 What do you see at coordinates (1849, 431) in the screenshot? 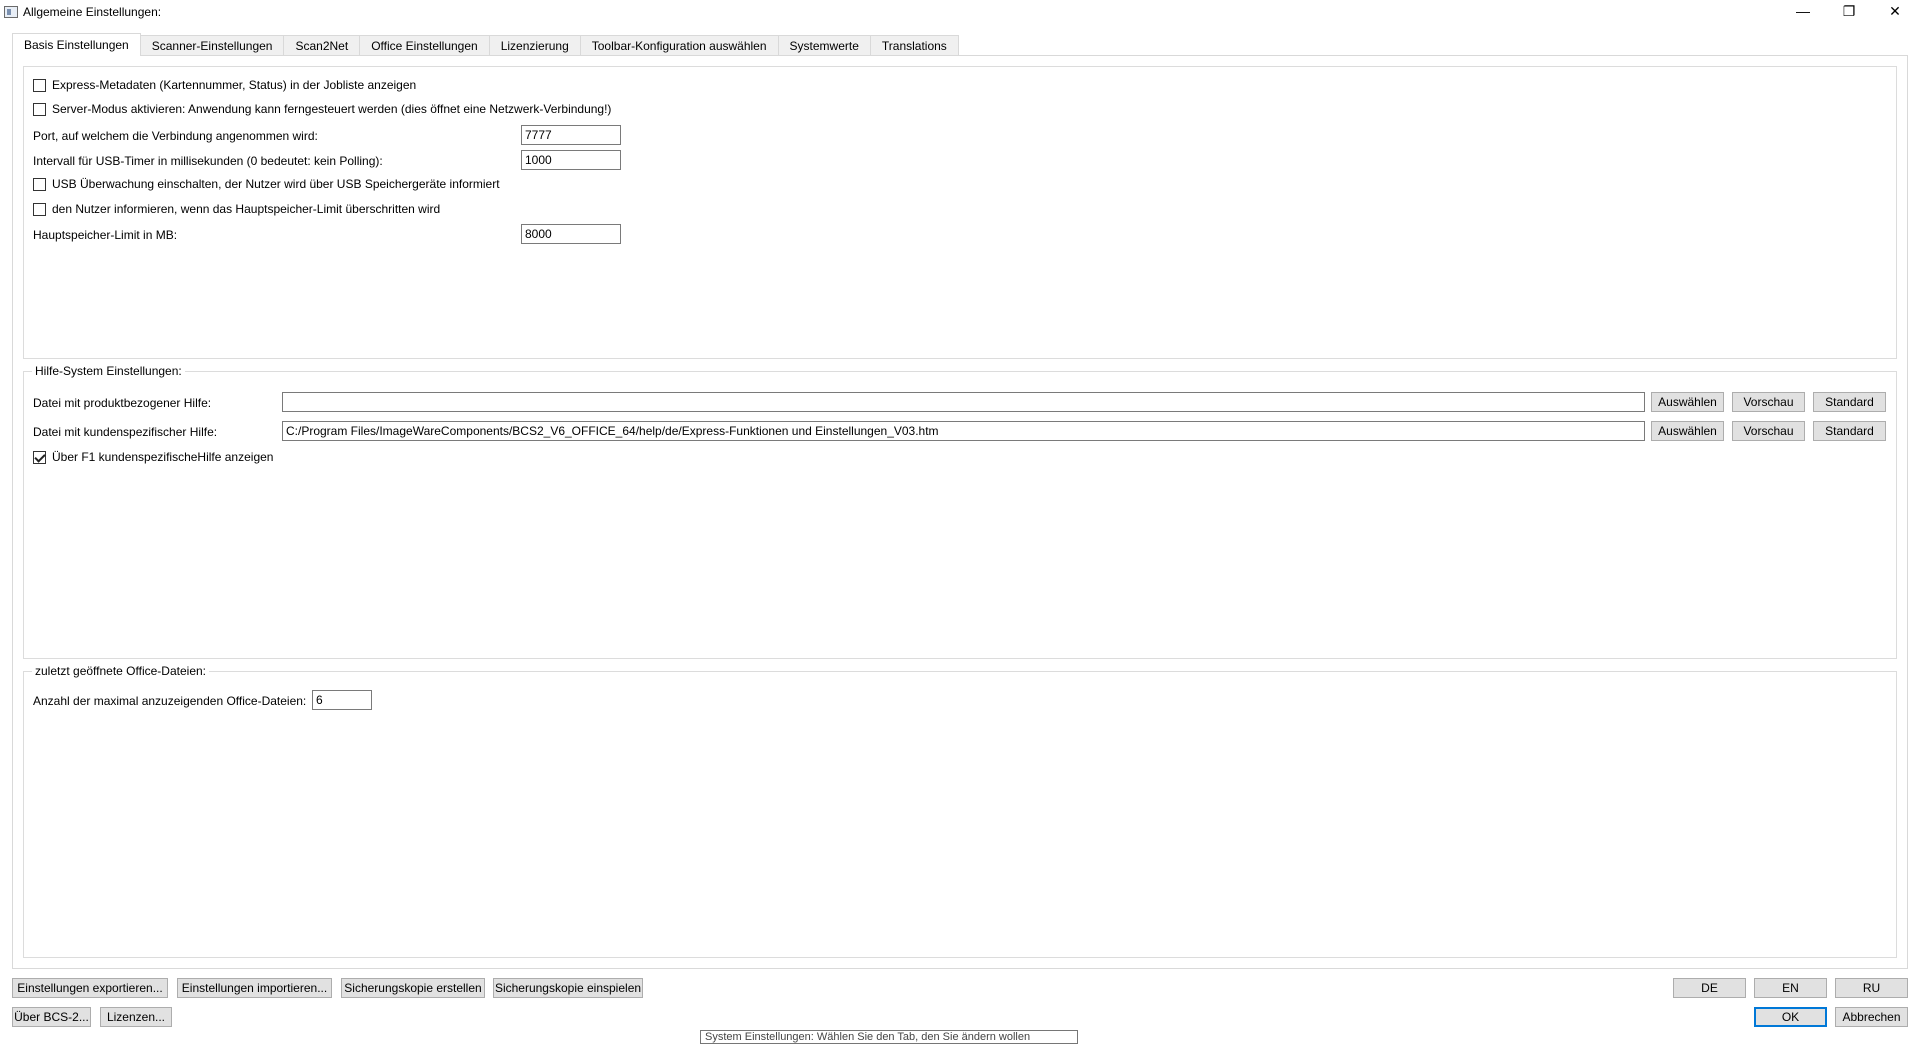
I see `customer-help-default-button: Standard` at bounding box center [1849, 431].